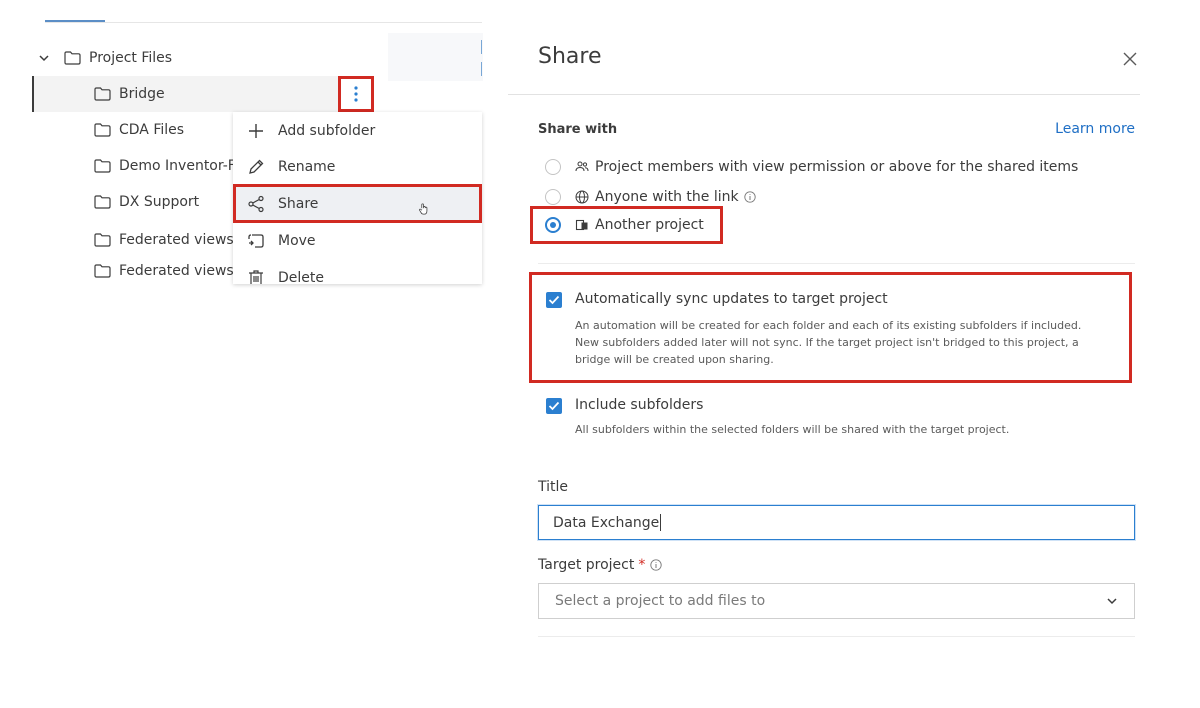 The height and width of the screenshot is (708, 1200). I want to click on trash-icon, so click(256, 276).